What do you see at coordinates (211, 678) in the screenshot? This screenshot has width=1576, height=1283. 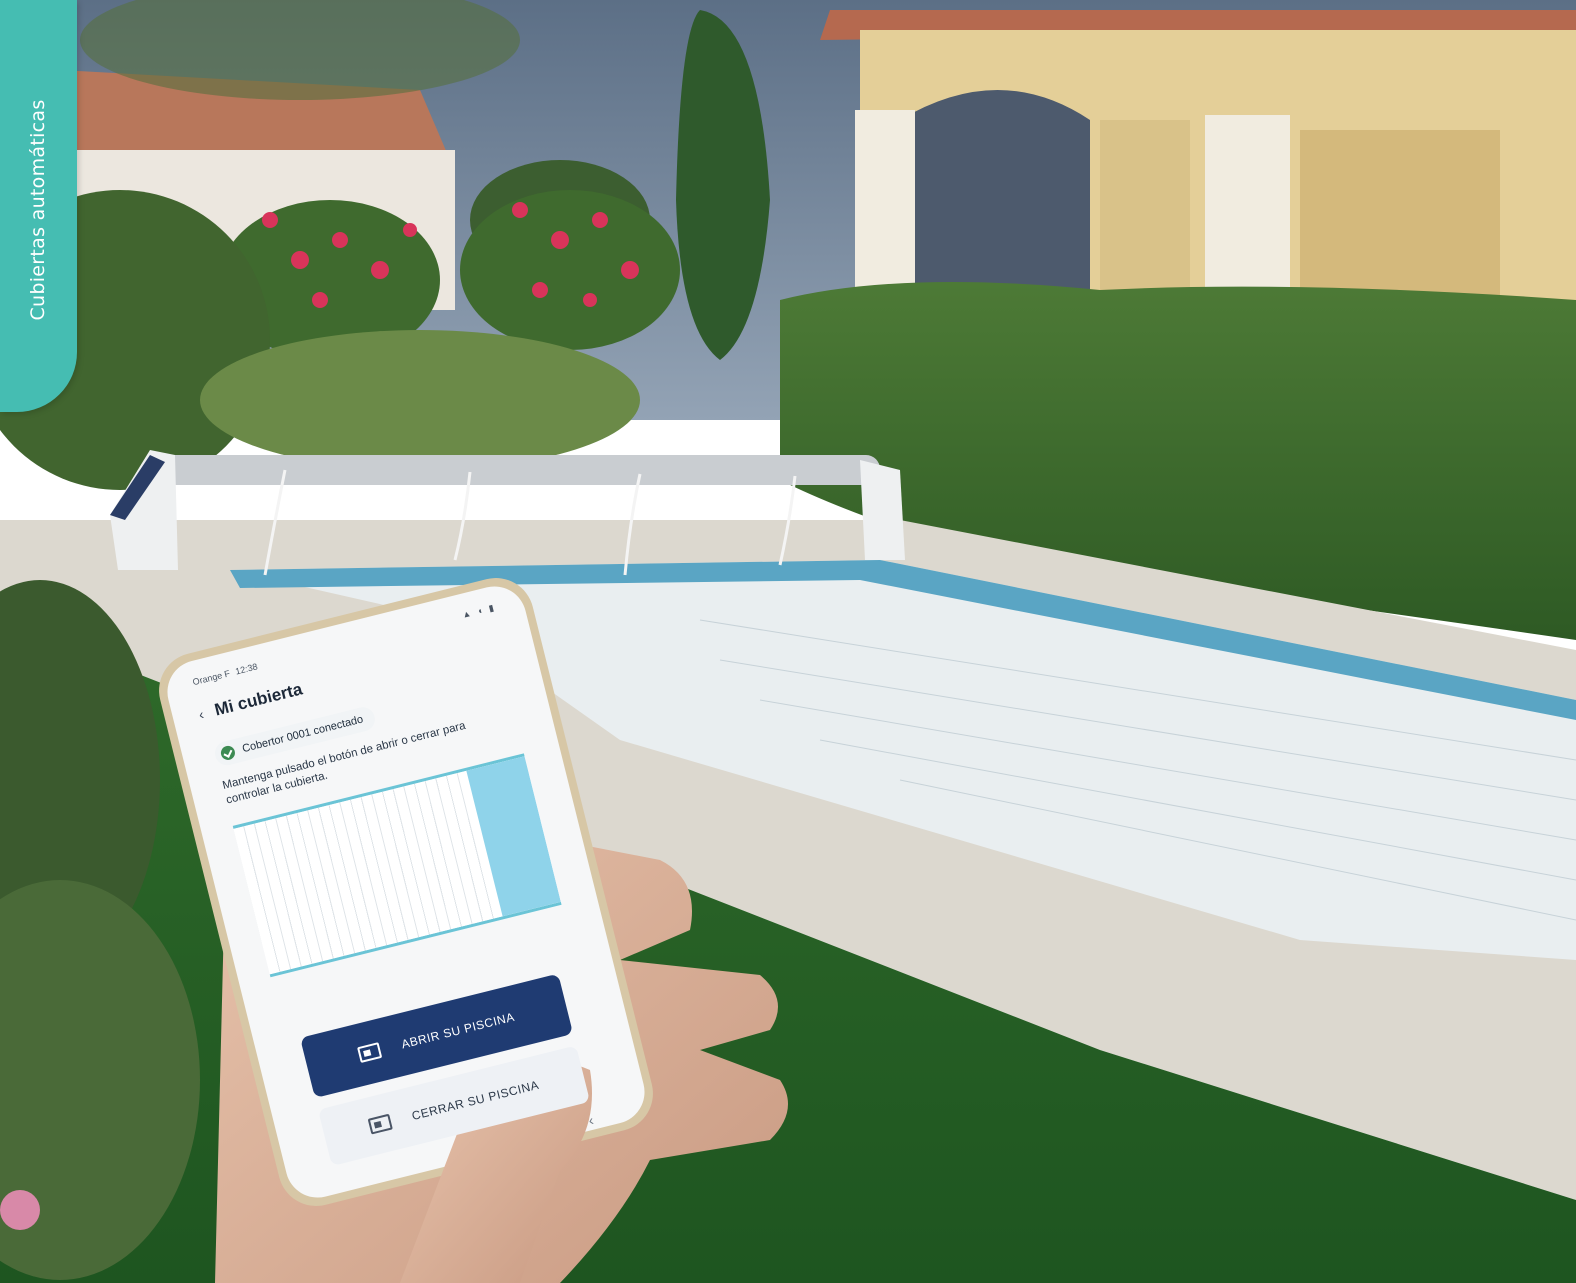 I see `carrier-text: Orange F` at bounding box center [211, 678].